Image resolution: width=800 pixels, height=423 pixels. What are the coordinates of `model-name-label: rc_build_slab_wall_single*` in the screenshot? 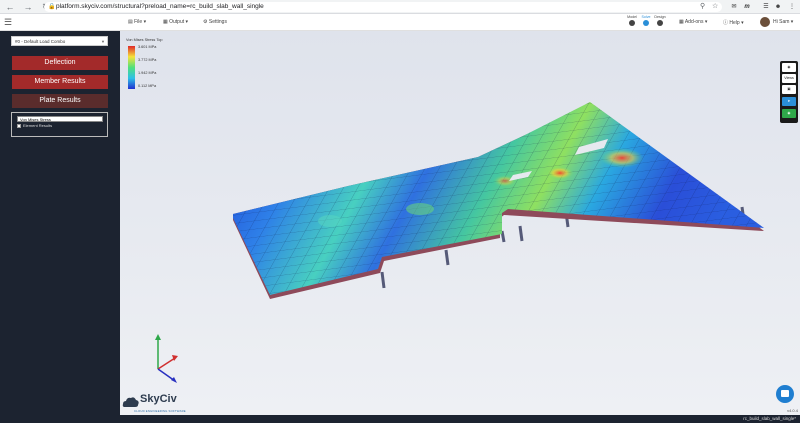 It's located at (769, 418).